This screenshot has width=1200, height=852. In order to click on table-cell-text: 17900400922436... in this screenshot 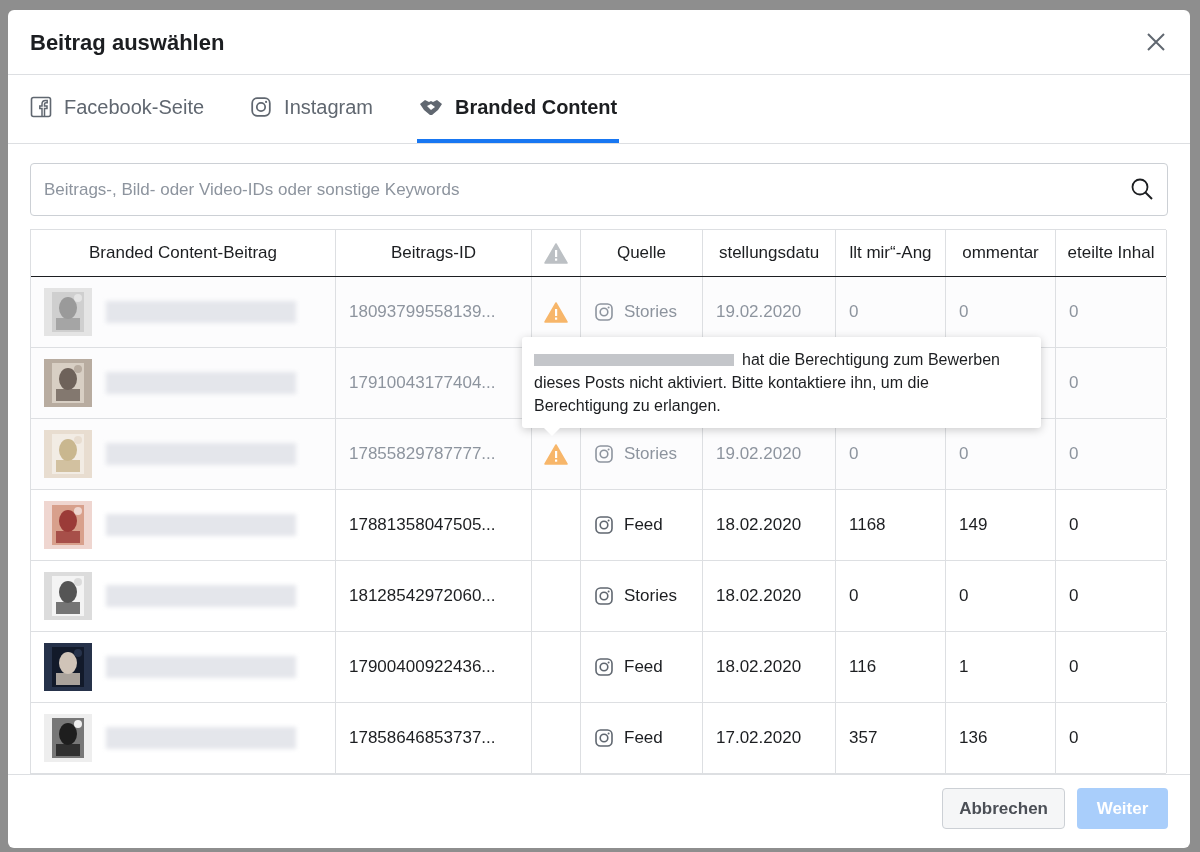, I will do `click(422, 667)`.